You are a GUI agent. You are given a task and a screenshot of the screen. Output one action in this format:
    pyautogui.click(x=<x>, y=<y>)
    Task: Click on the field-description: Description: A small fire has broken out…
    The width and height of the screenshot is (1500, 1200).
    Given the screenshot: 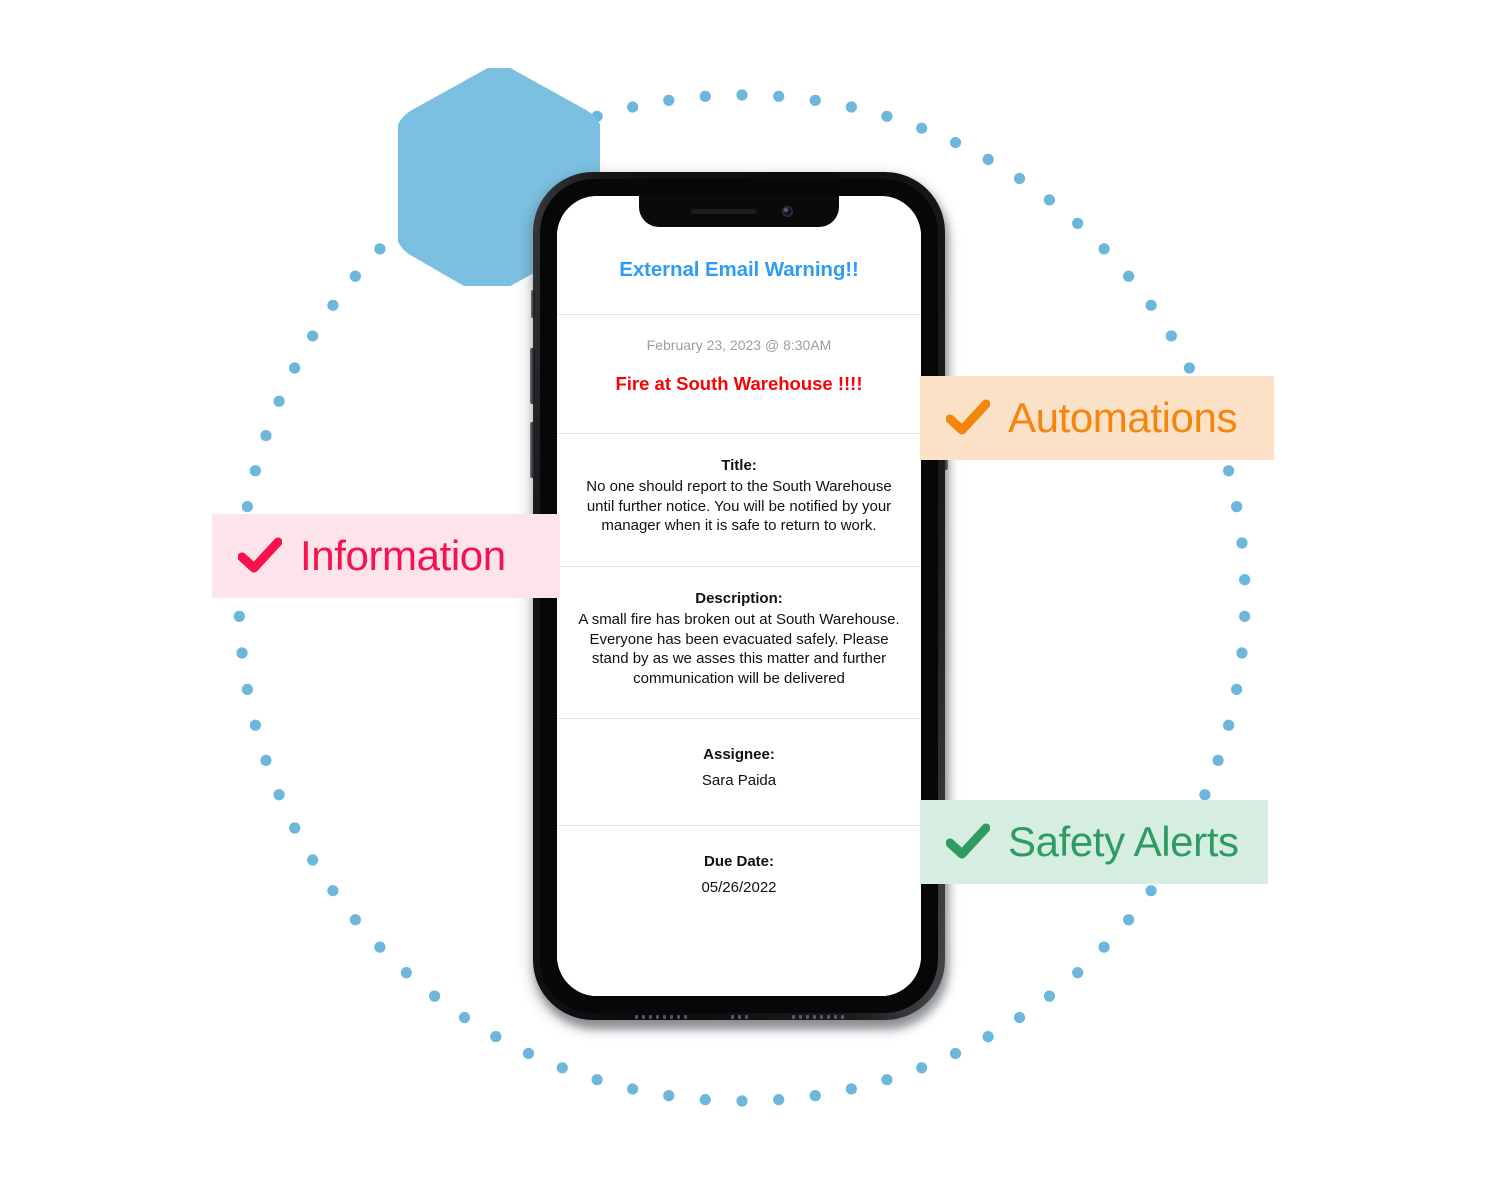 What is the action you would take?
    pyautogui.click(x=739, y=642)
    